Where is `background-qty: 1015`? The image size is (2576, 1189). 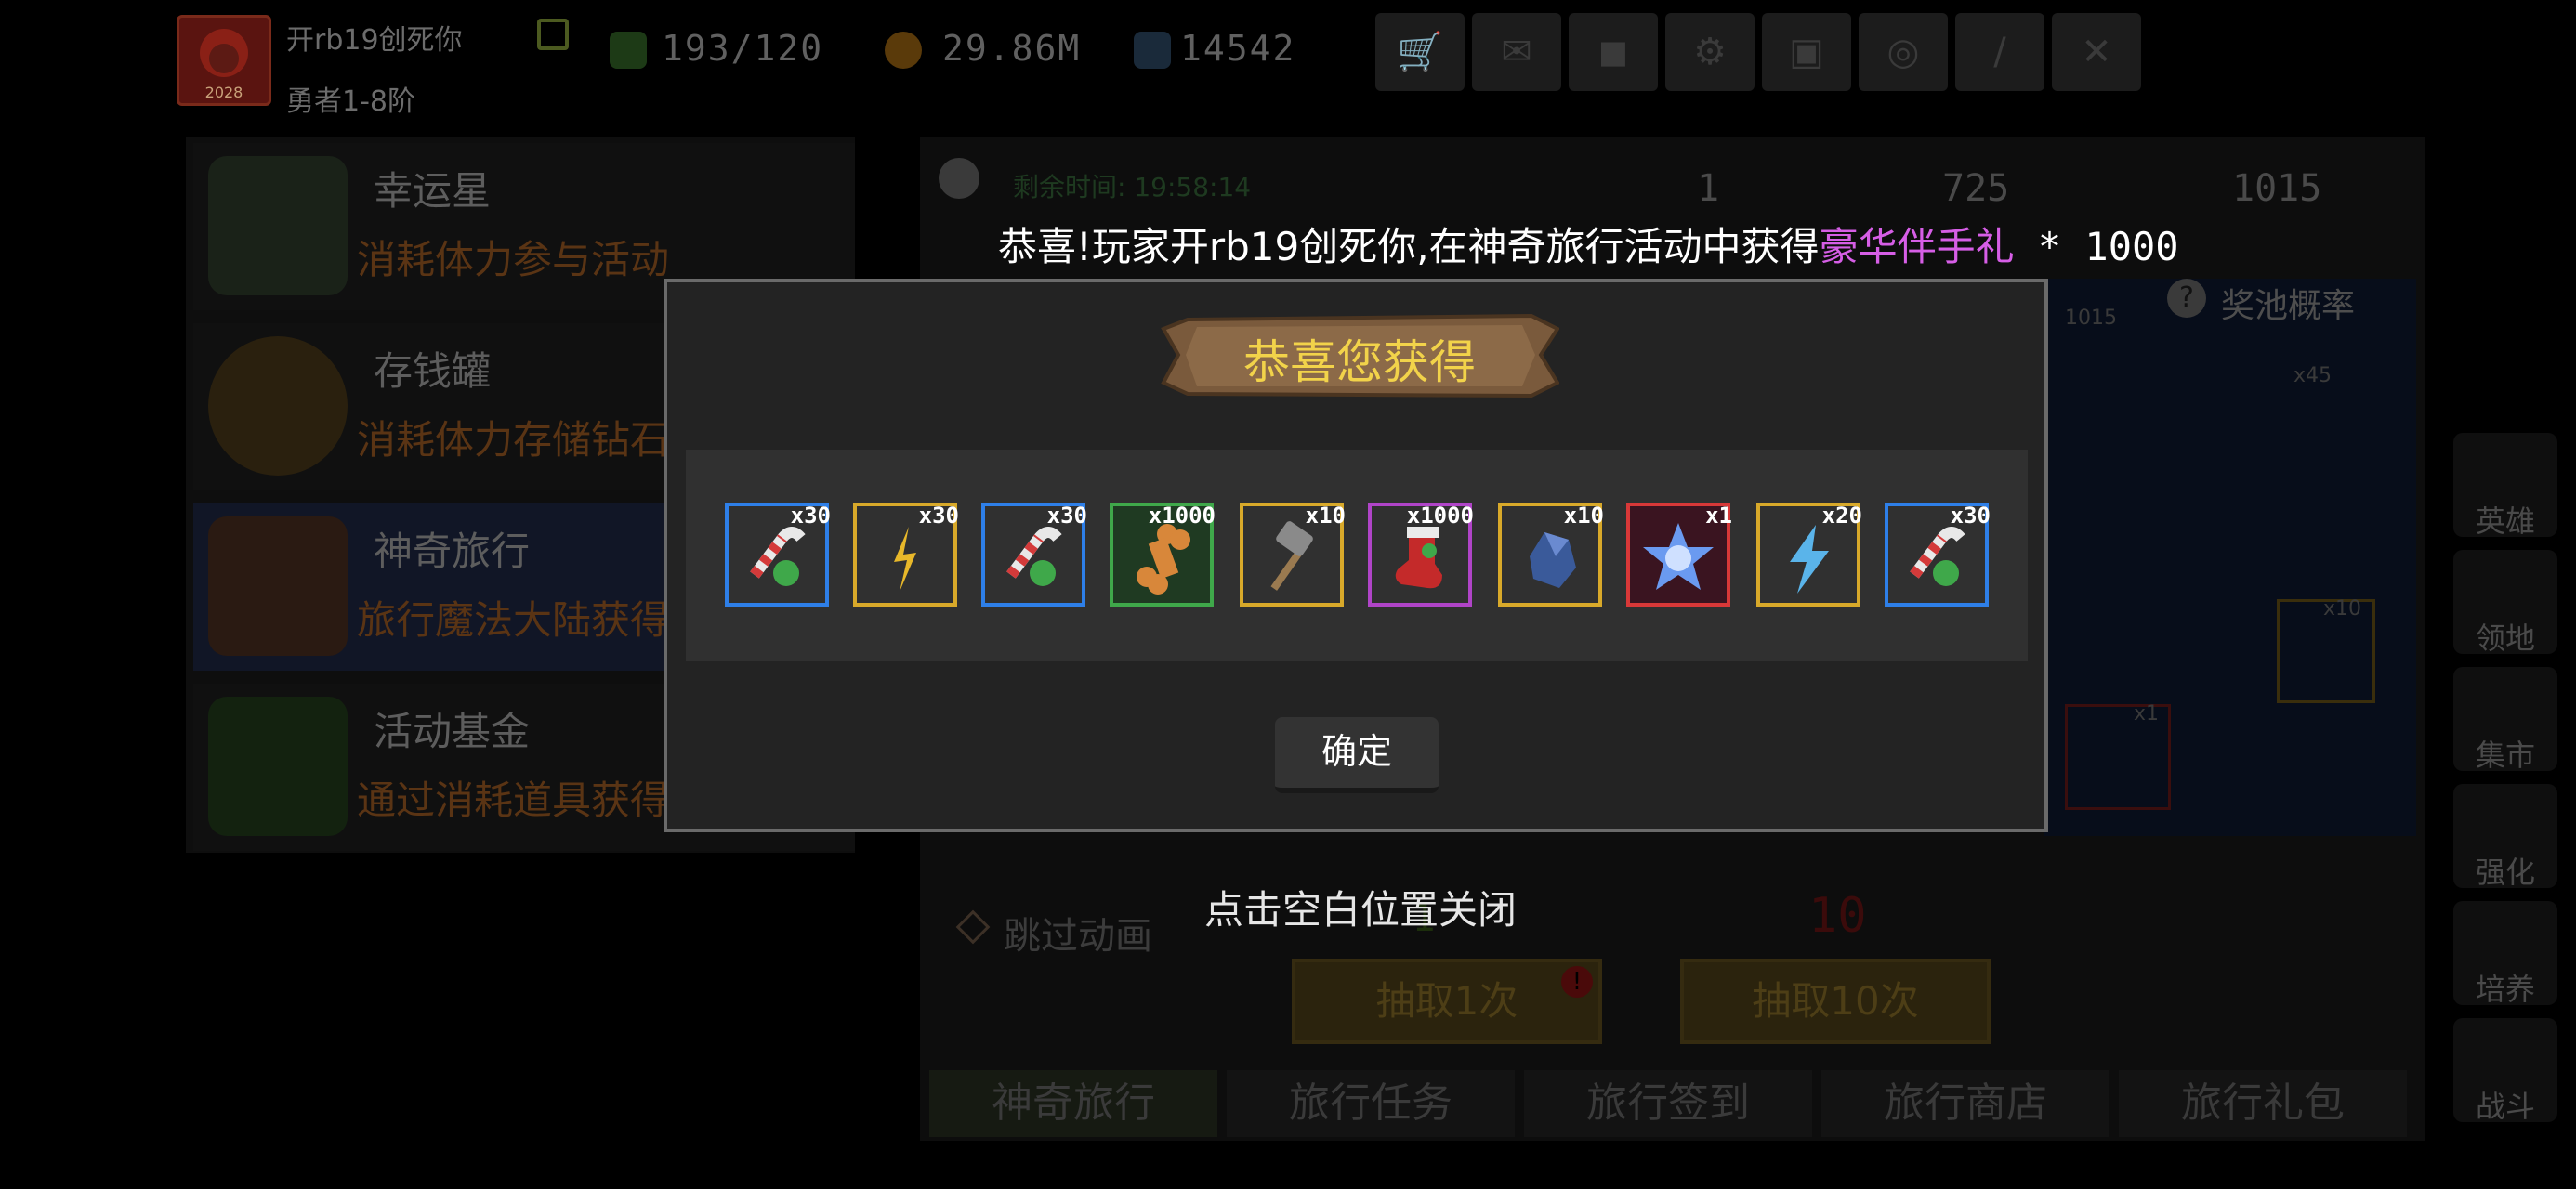
background-qty: 1015 is located at coordinates (2091, 319).